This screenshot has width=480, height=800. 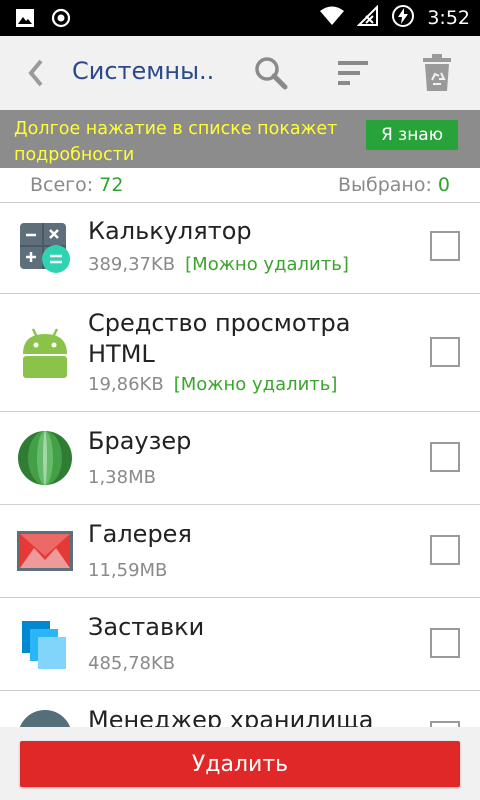 I want to click on selected-value: 0, so click(x=443, y=185).